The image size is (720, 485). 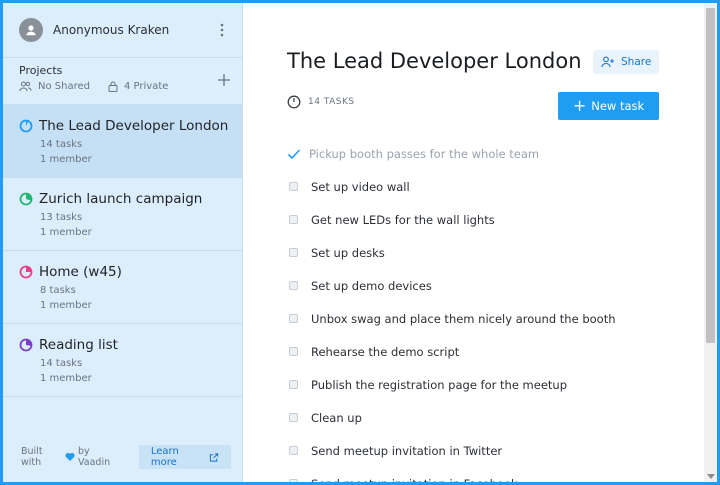 What do you see at coordinates (710, 175) in the screenshot?
I see `scrollbar-thumb` at bounding box center [710, 175].